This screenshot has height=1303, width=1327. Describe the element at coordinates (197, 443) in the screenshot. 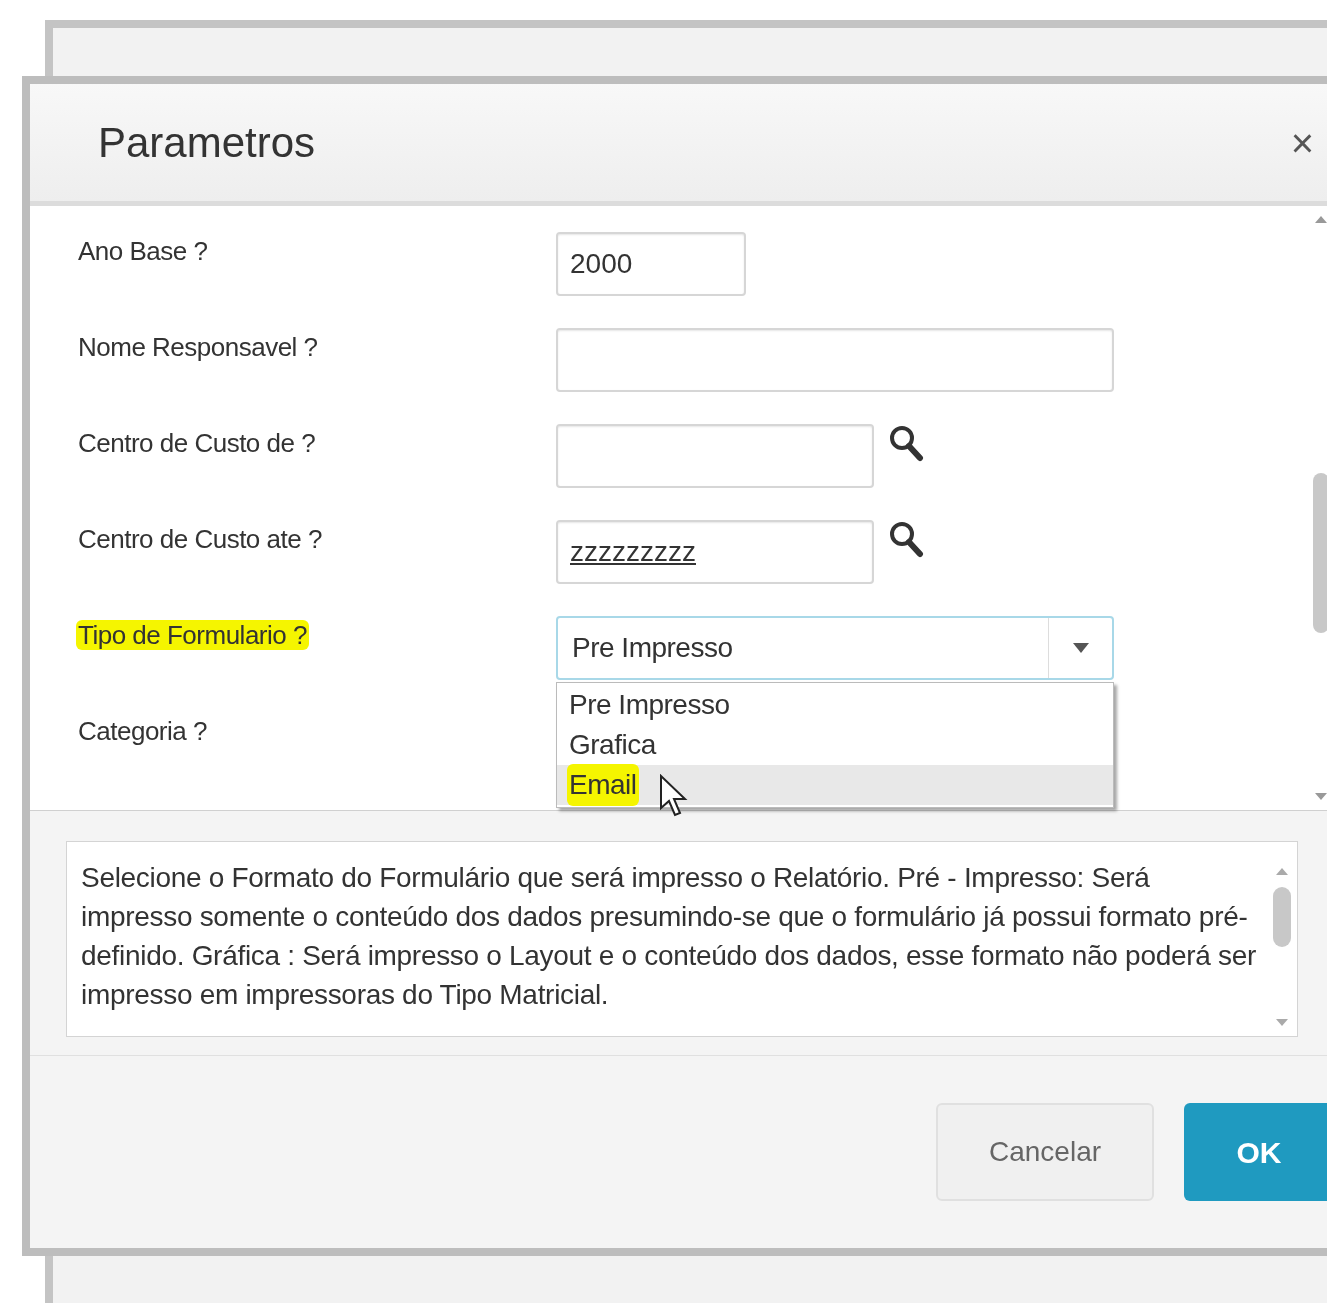

I see `field-label: Centro de Custo de ?` at that location.